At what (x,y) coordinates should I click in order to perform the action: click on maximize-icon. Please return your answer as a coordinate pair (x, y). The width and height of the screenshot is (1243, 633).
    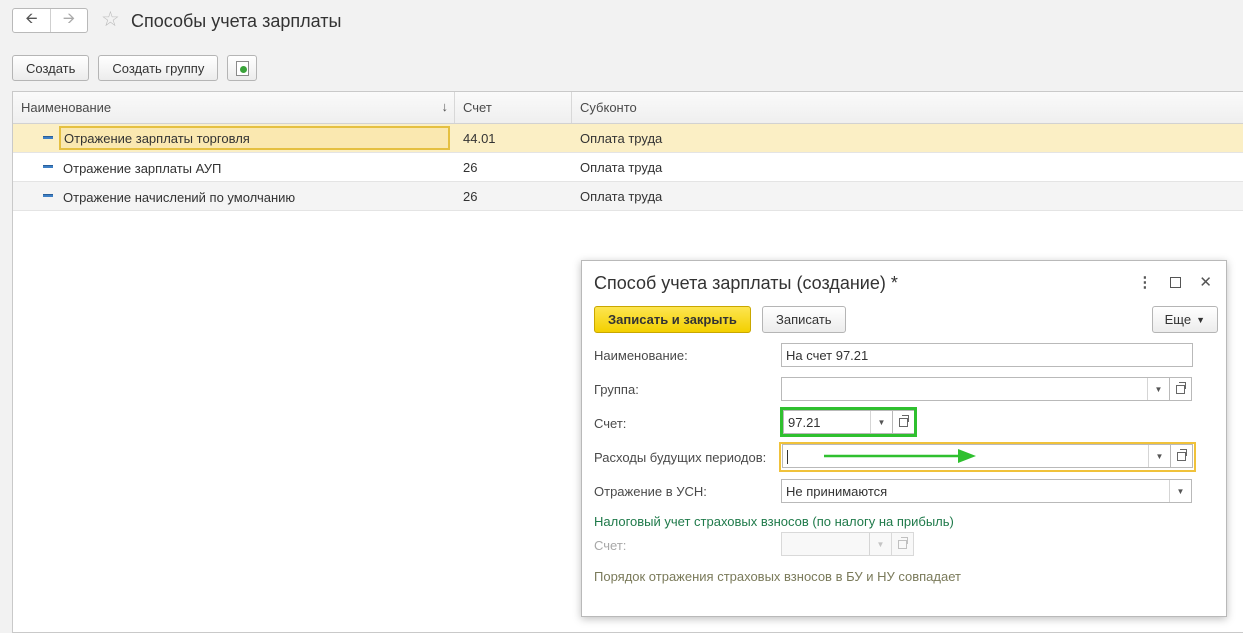
    Looking at the image, I should click on (1176, 282).